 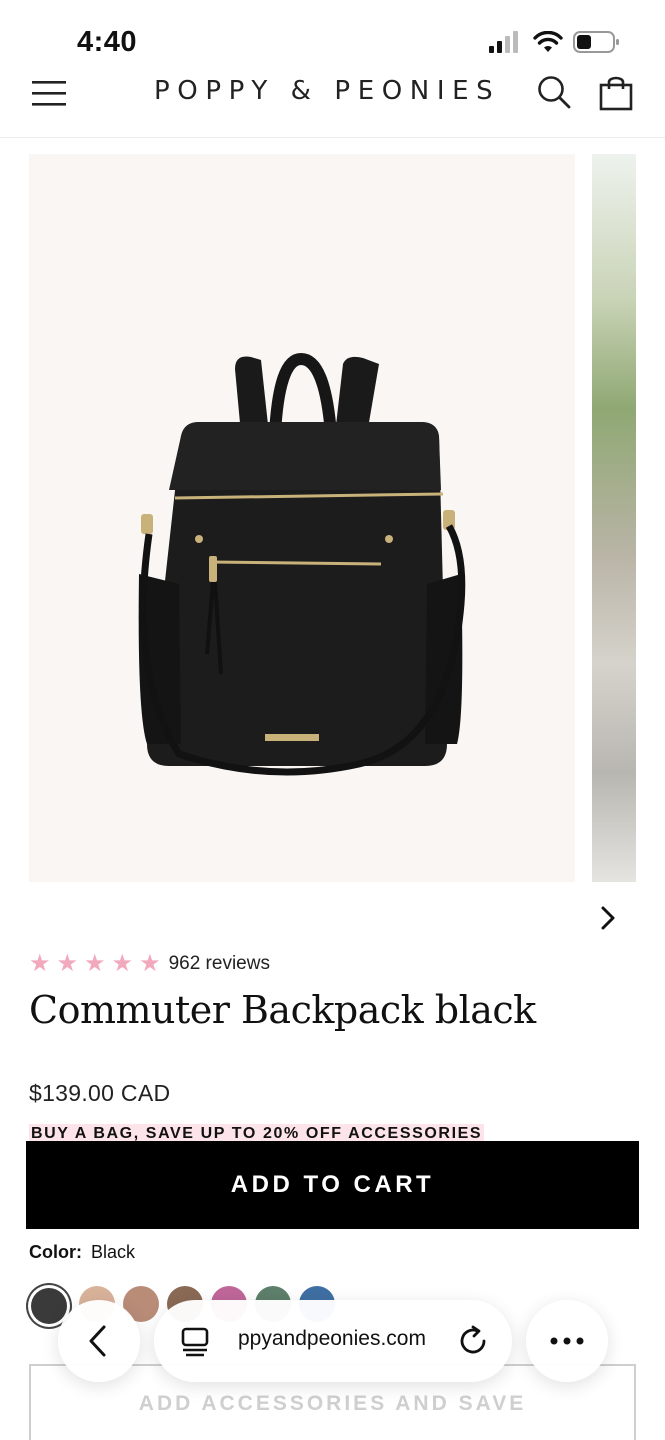 I want to click on wifi-icon, so click(x=548, y=41).